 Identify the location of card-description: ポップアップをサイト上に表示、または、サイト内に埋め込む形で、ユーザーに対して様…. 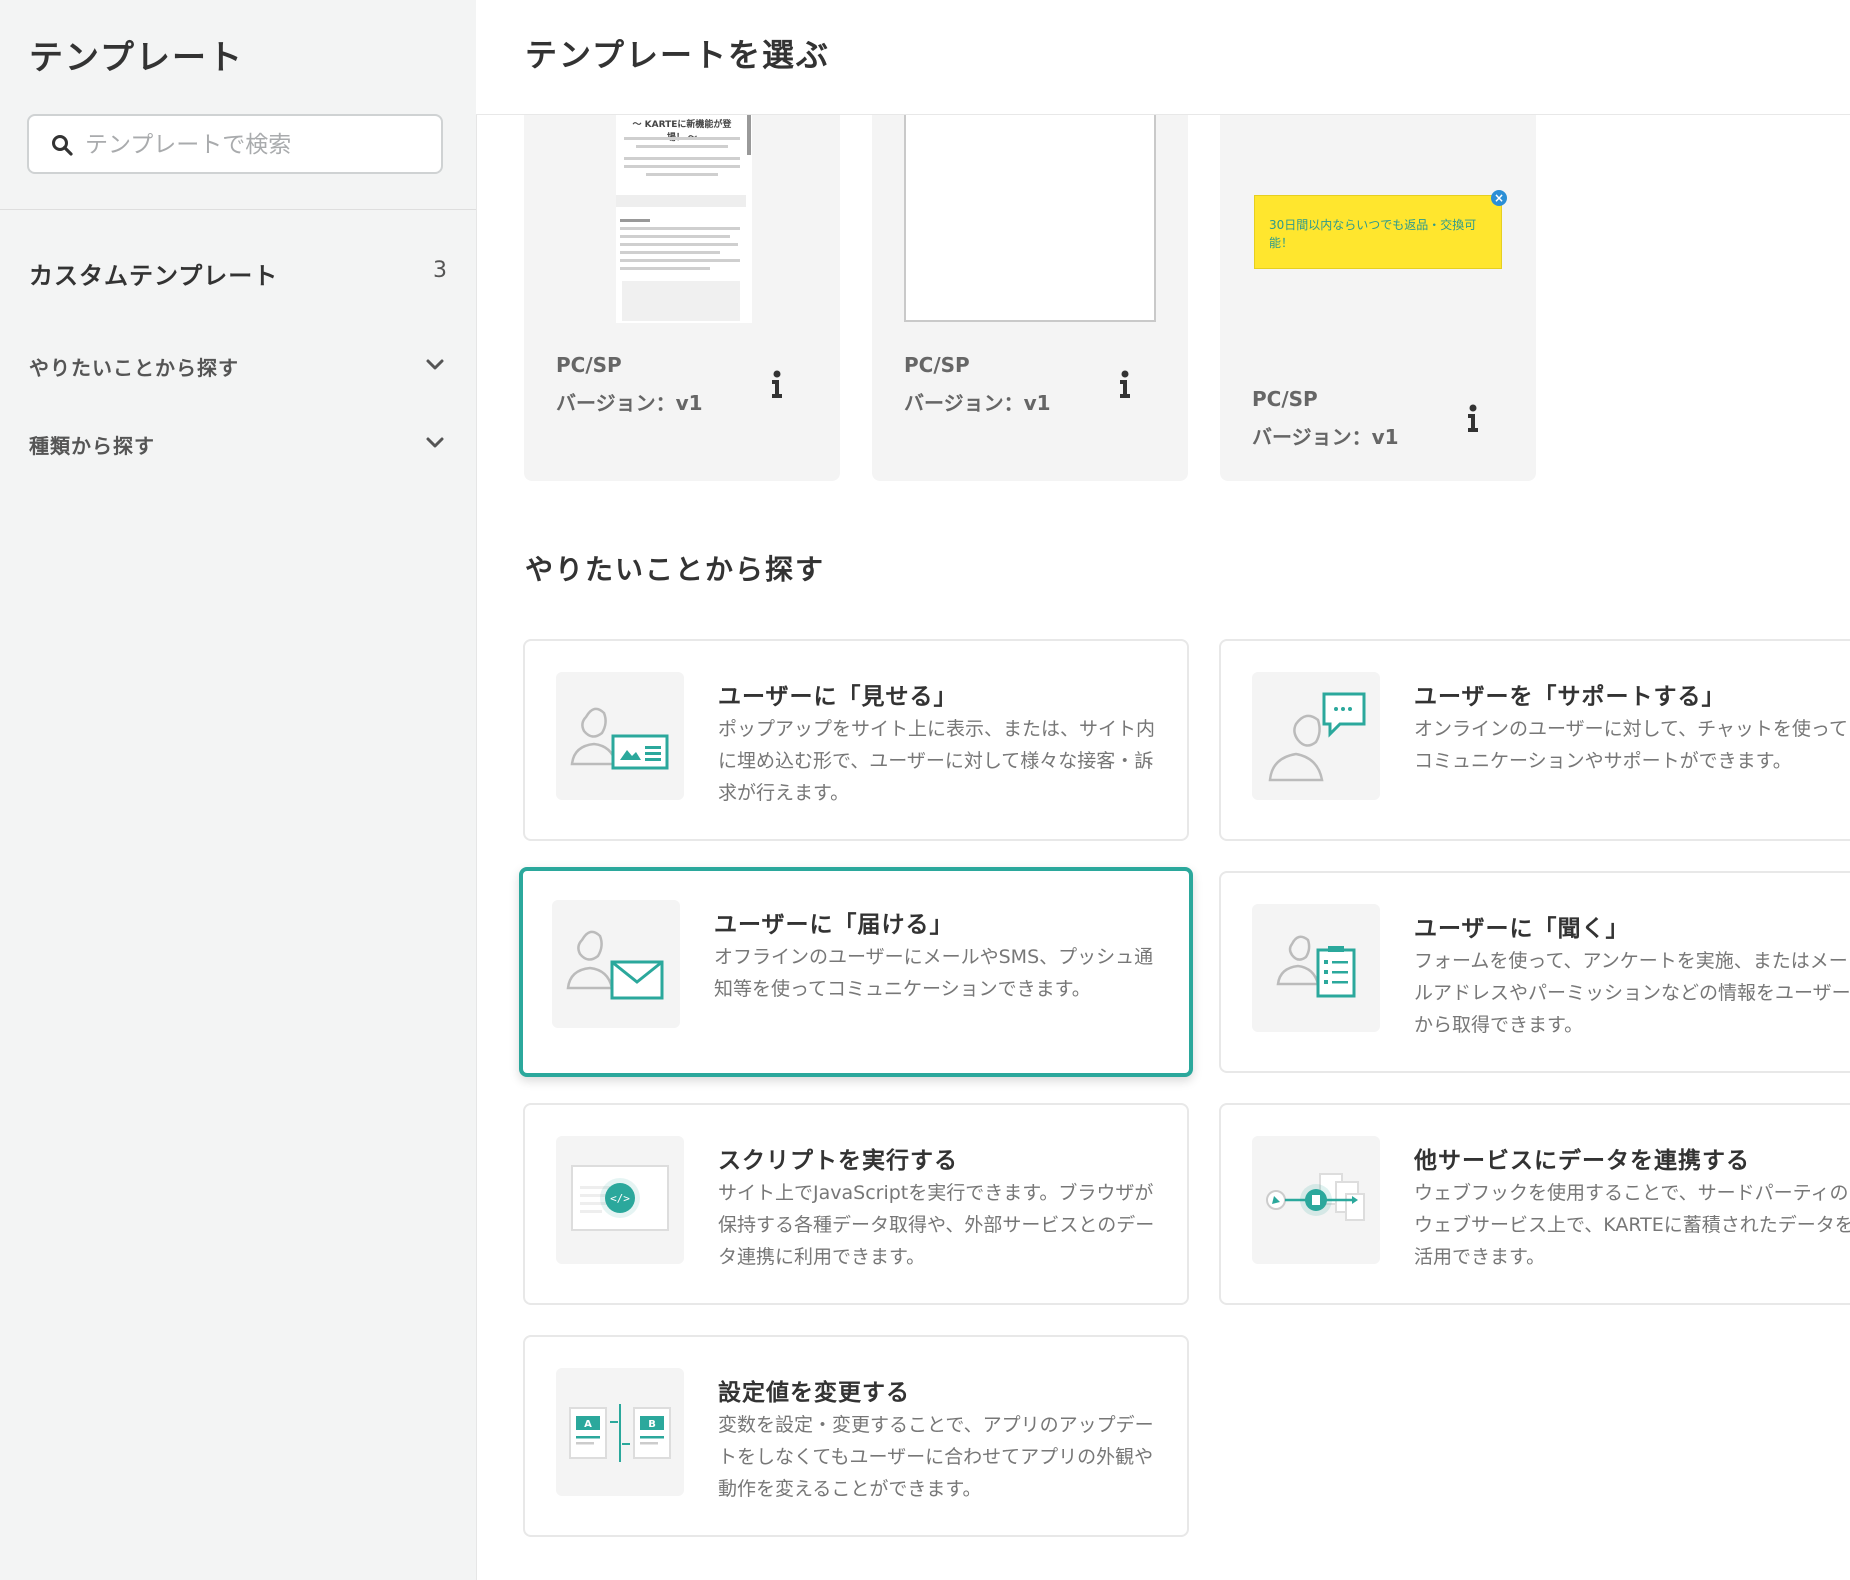
(937, 761).